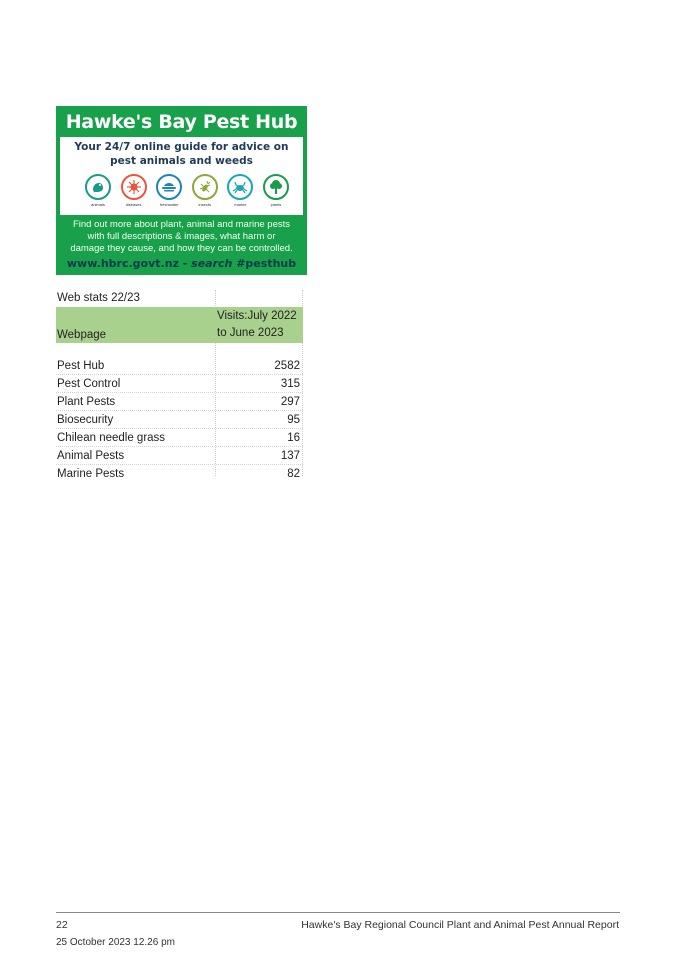 This screenshot has height=962, width=675. Describe the element at coordinates (181, 161) in the screenshot. I see `tagline-line-2: pest animals and weeds` at that location.